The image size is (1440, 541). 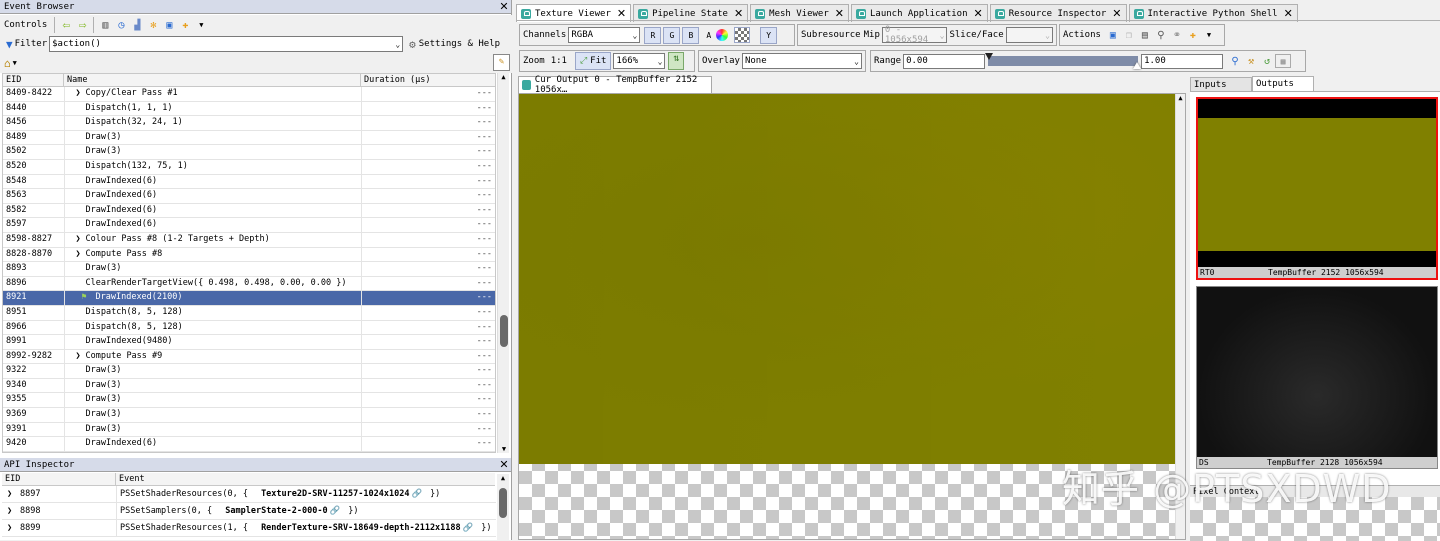 I want to click on event-row: 8992-9282❯ Compute Pass #9---, so click(x=249, y=356).